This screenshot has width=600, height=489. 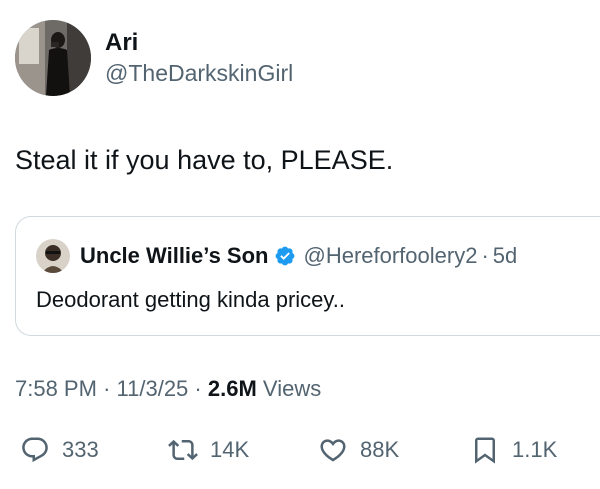 What do you see at coordinates (358, 450) in the screenshot?
I see `like-button: 88K` at bounding box center [358, 450].